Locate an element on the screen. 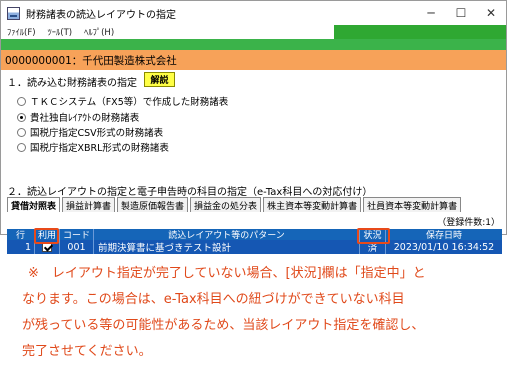 The height and width of the screenshot is (376, 507). col-pattern: 読込レイアウト等のパターン is located at coordinates (227, 234).